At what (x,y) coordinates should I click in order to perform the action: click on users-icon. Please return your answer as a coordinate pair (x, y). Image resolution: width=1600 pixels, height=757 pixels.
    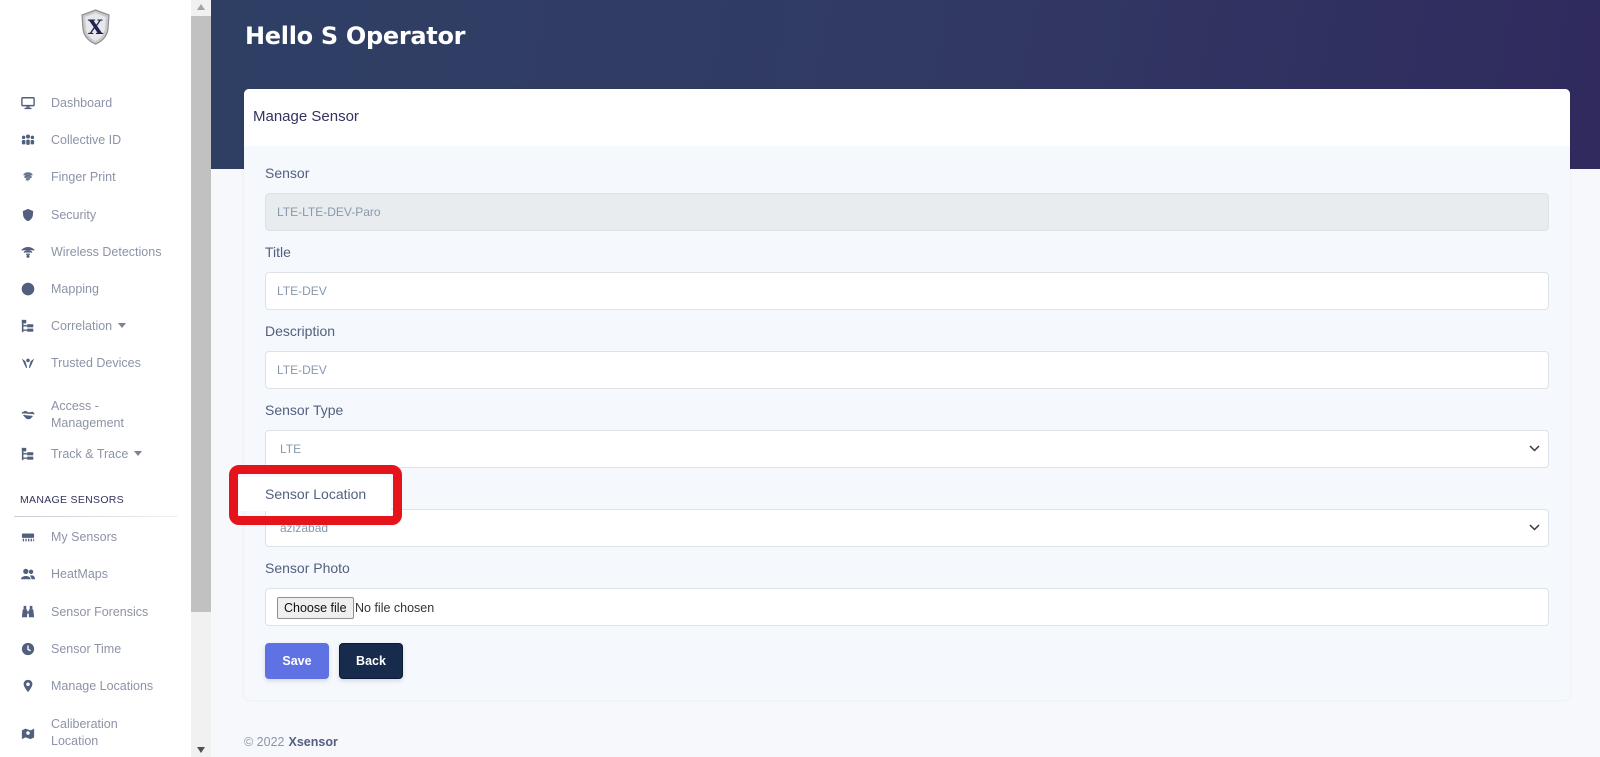
    Looking at the image, I should click on (28, 574).